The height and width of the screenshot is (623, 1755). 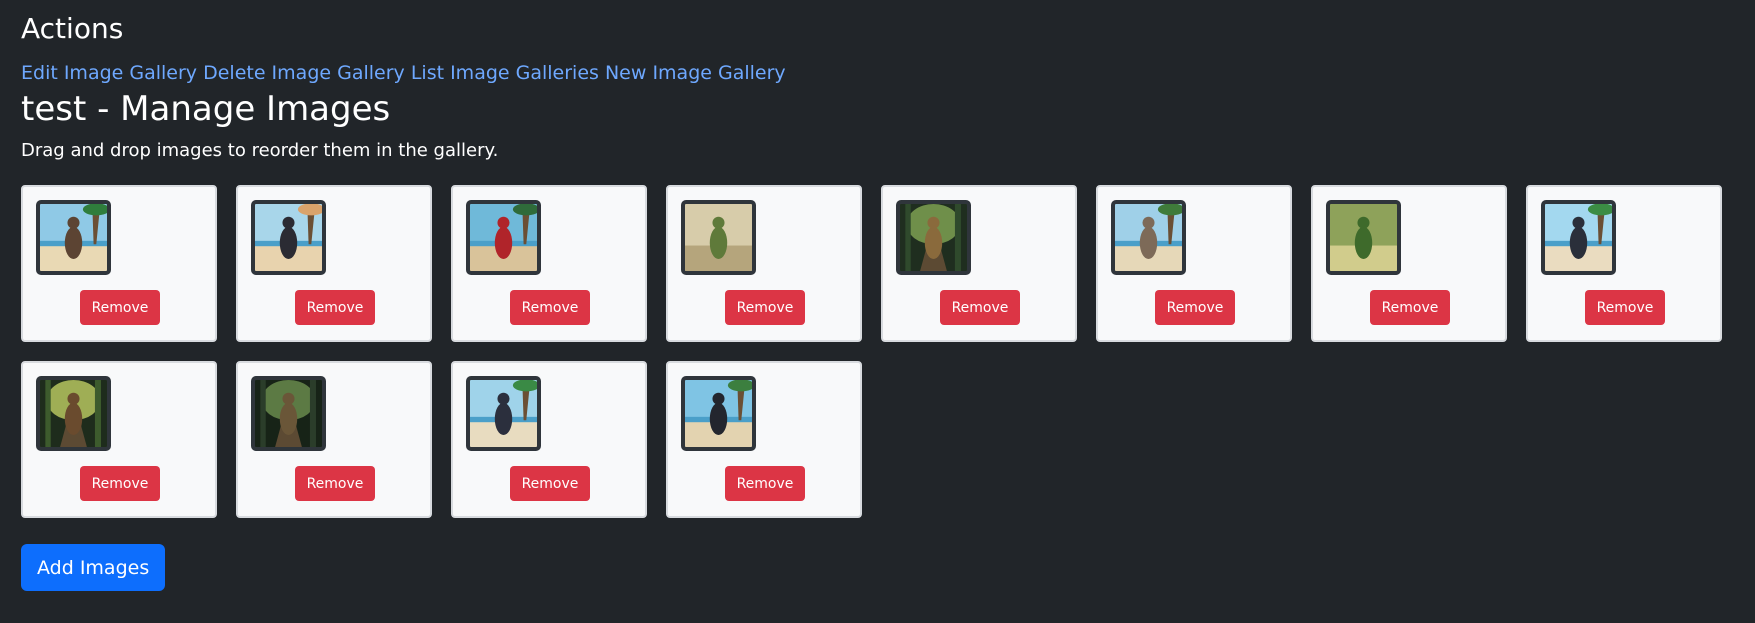 I want to click on page-title: test - Manage Images, so click(x=206, y=109).